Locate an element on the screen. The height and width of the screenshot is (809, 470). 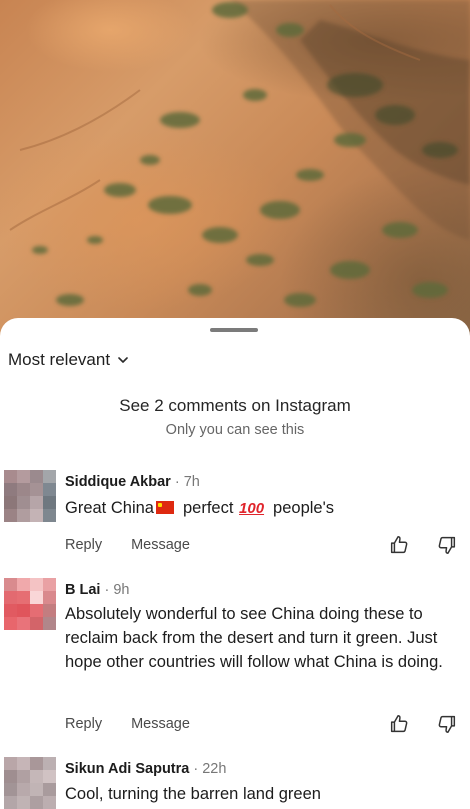
comment-meta: B Lai · 9h is located at coordinates (97, 590).